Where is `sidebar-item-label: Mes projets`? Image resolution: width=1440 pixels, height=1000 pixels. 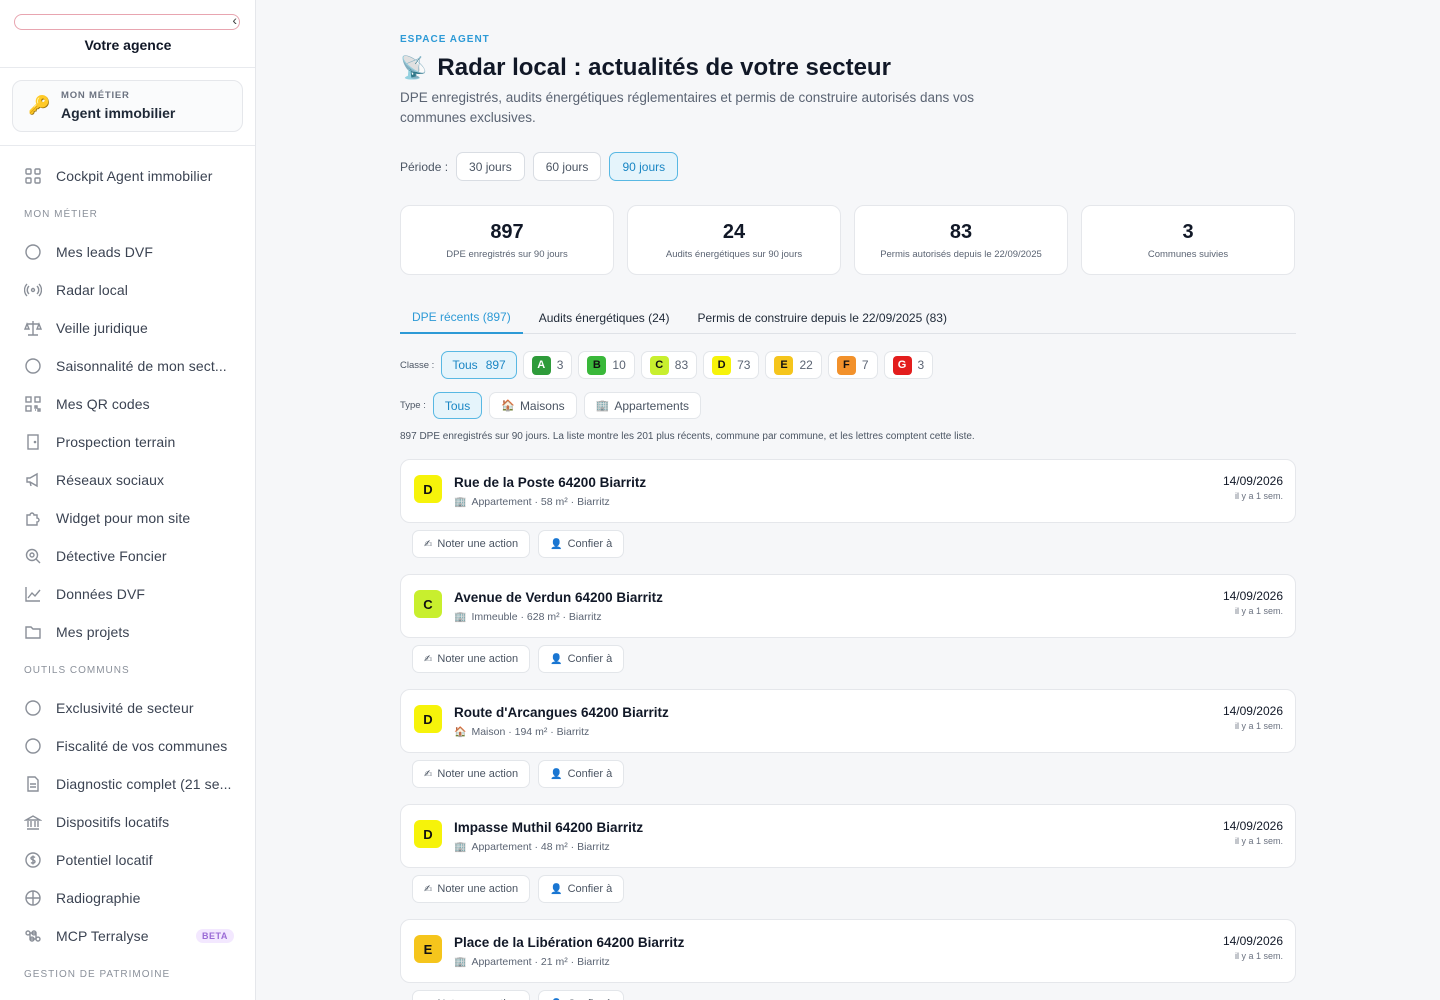 sidebar-item-label: Mes projets is located at coordinates (93, 632).